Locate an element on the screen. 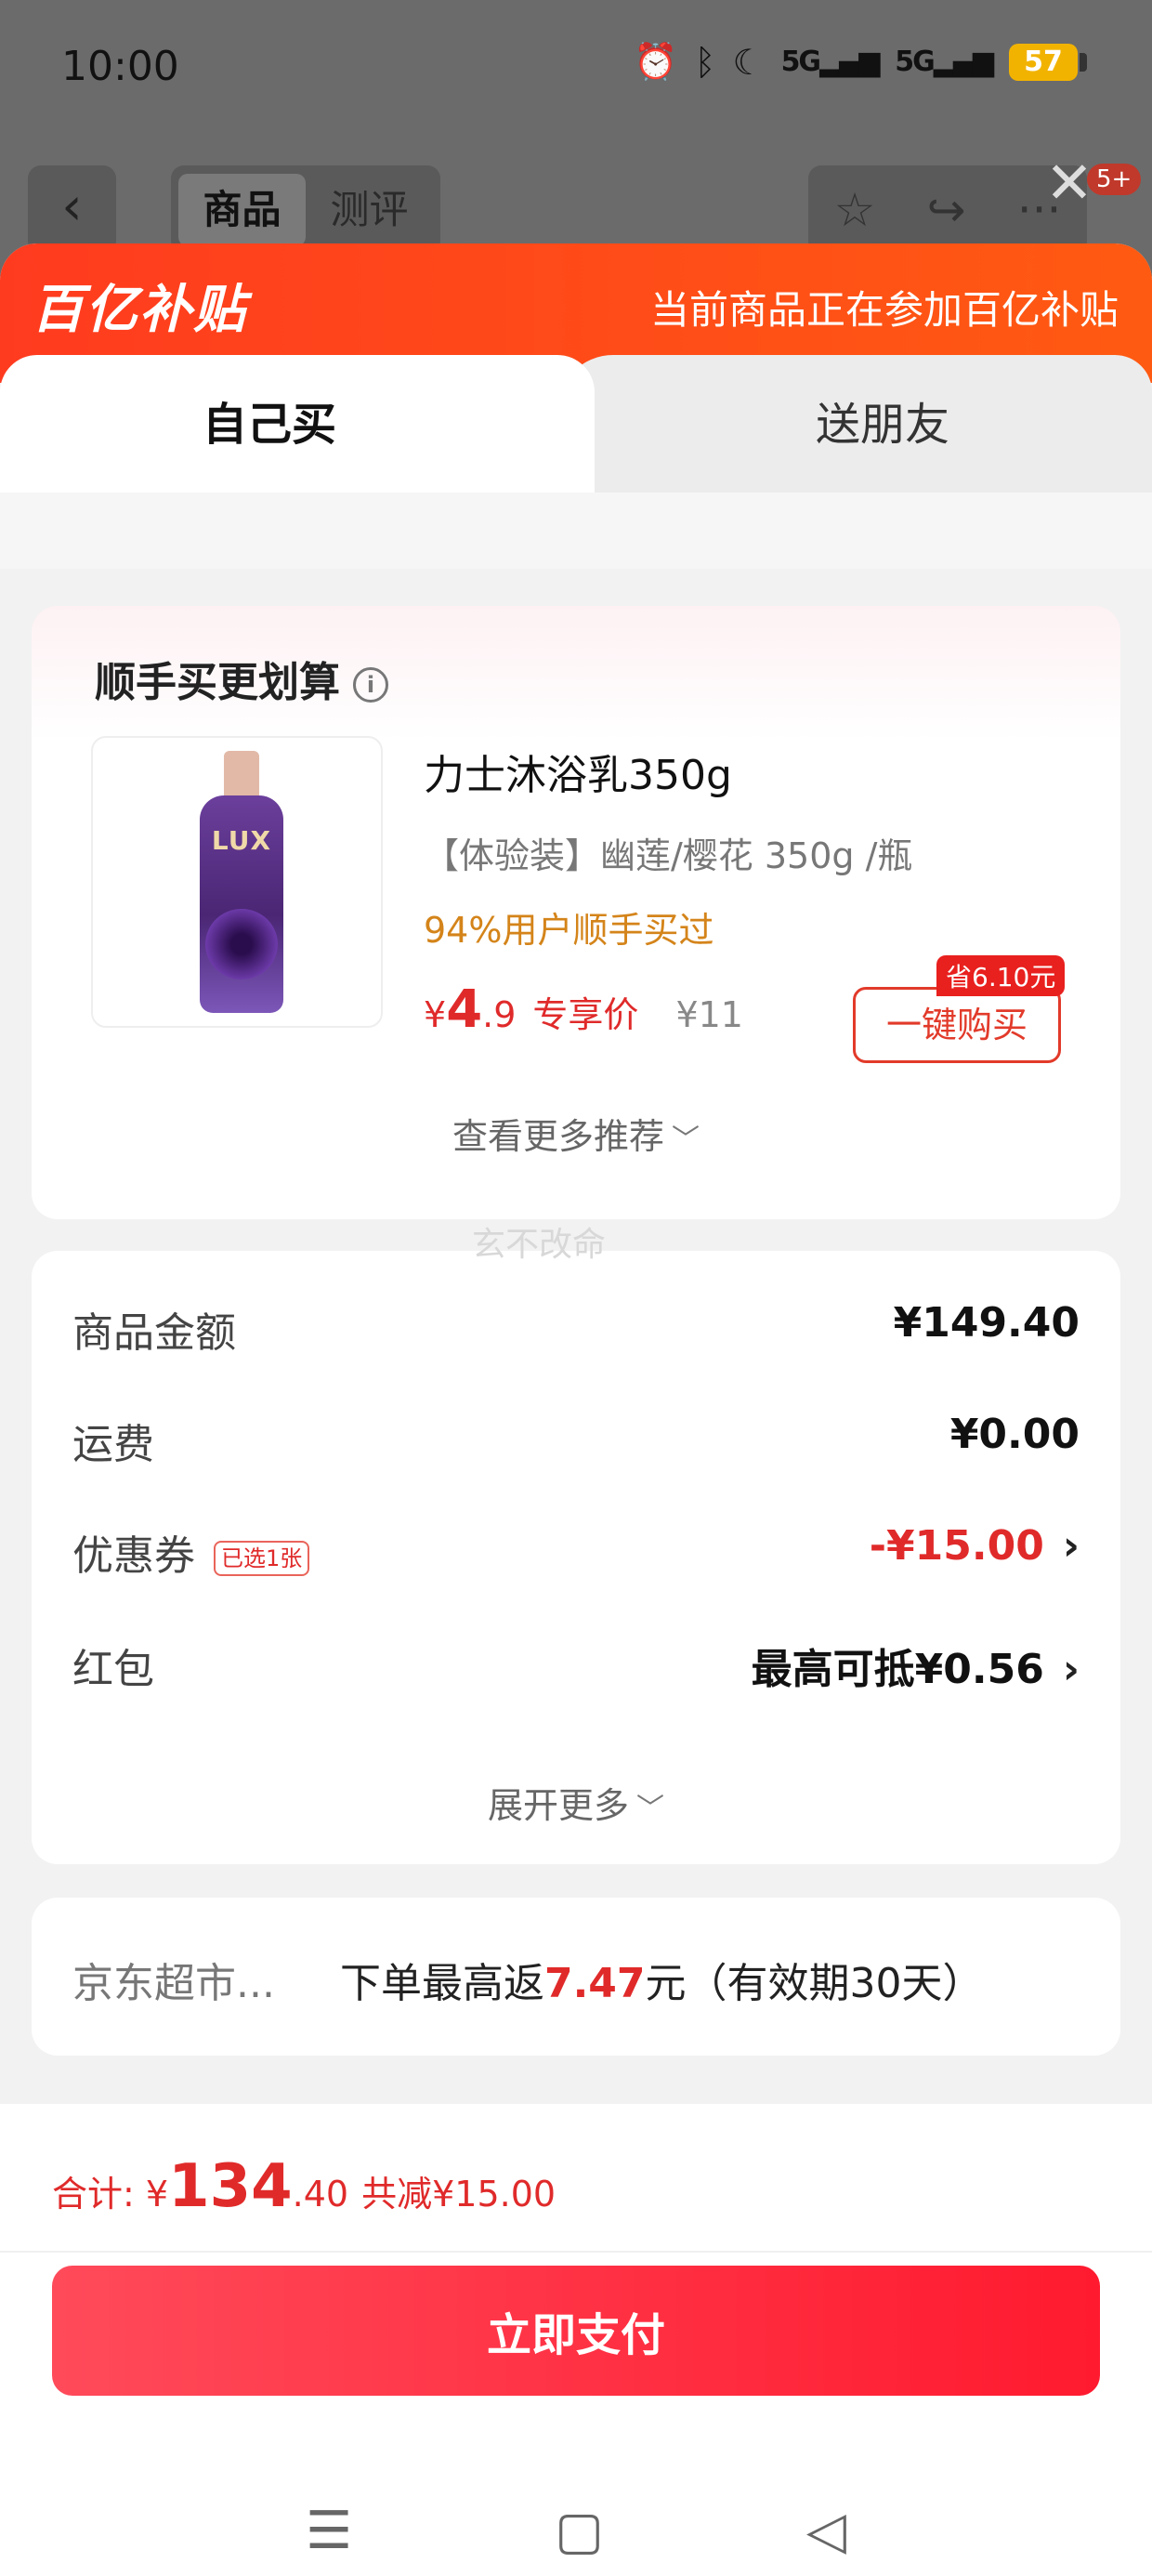 The width and height of the screenshot is (1152, 2576). do-not-disturb-icon: ☾ is located at coordinates (748, 62).